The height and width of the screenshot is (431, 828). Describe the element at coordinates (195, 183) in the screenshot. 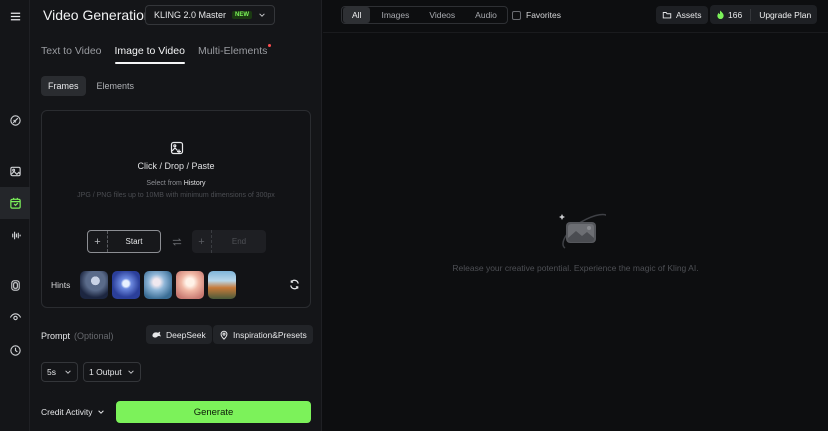

I see `history-link: History` at that location.